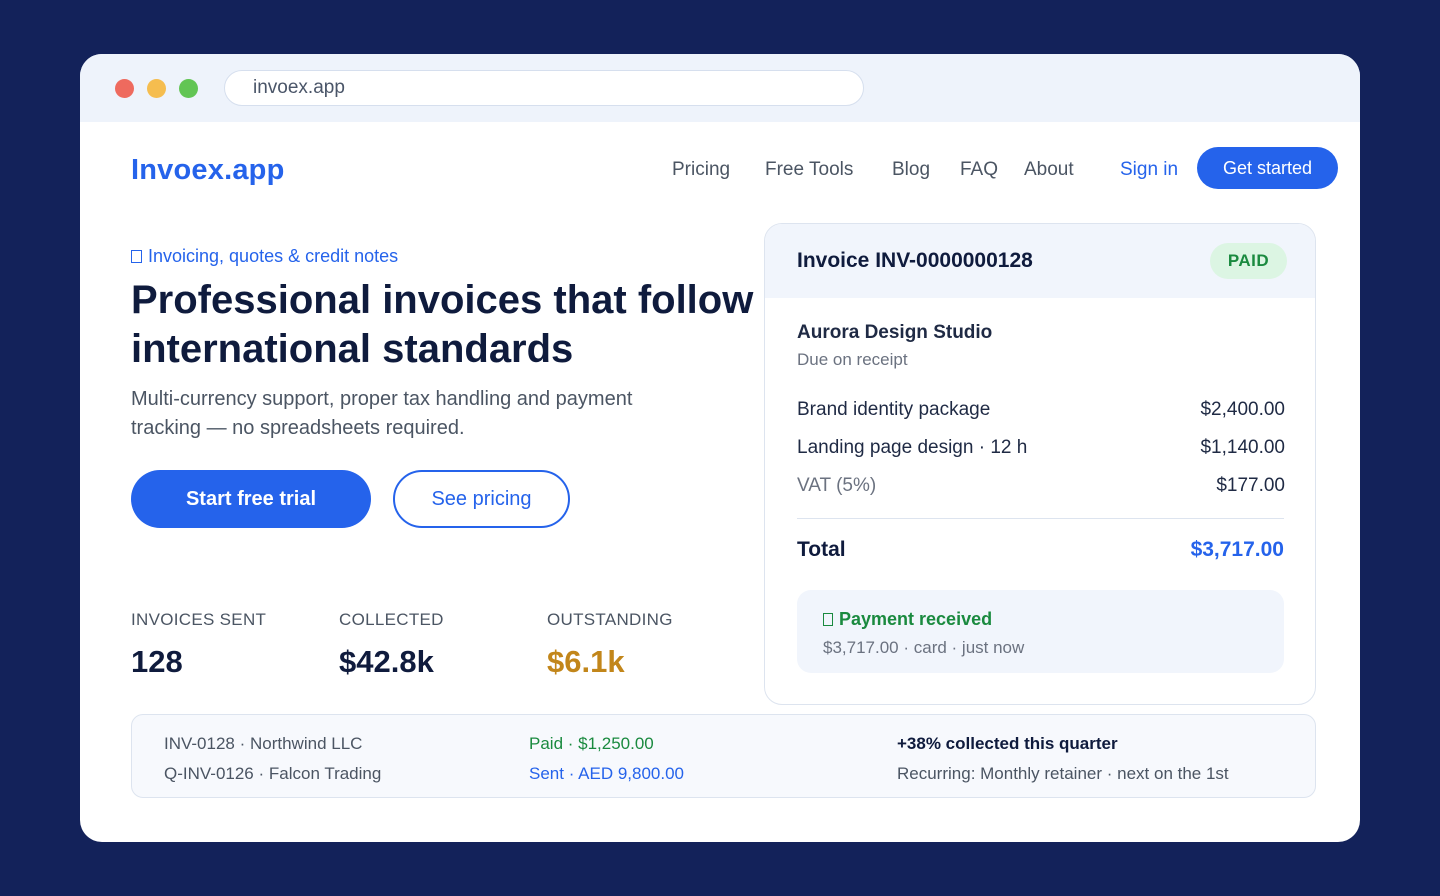  I want to click on invoice-header: Invoice INV-0000000128 PAID, so click(1040, 261).